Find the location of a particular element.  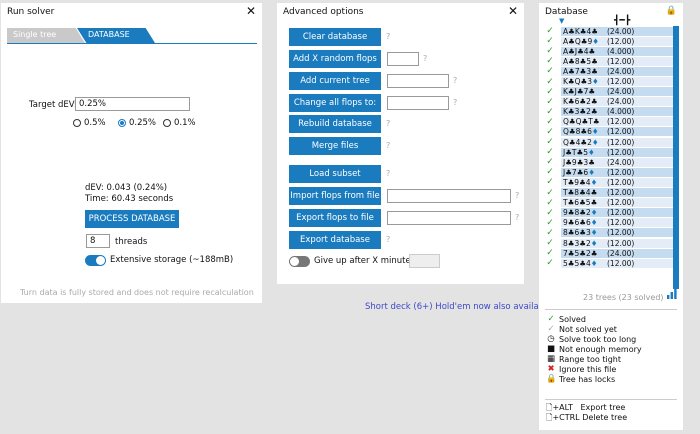

database-row: ✓ 8♣3♣2♦ (12.00) is located at coordinates (611, 243).